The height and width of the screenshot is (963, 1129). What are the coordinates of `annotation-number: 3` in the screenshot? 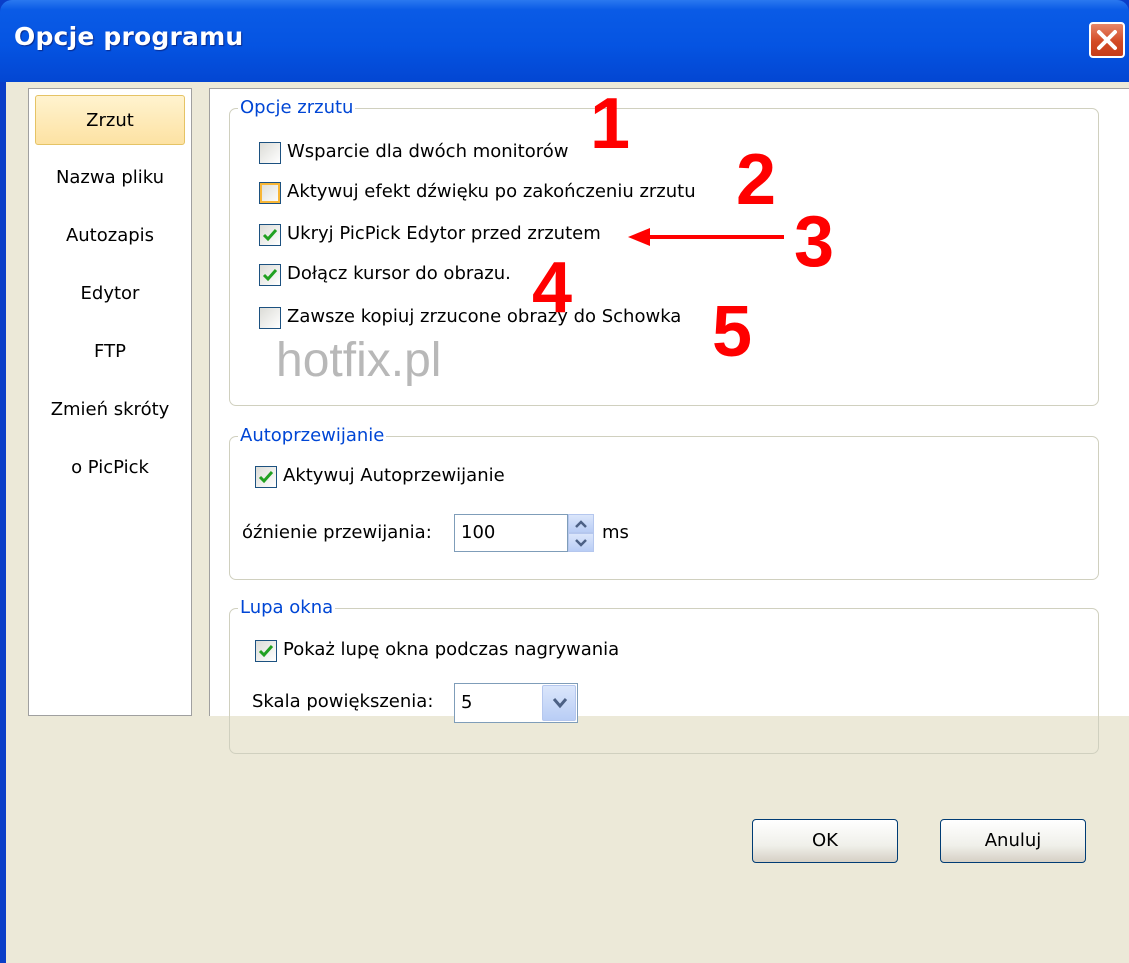 It's located at (814, 242).